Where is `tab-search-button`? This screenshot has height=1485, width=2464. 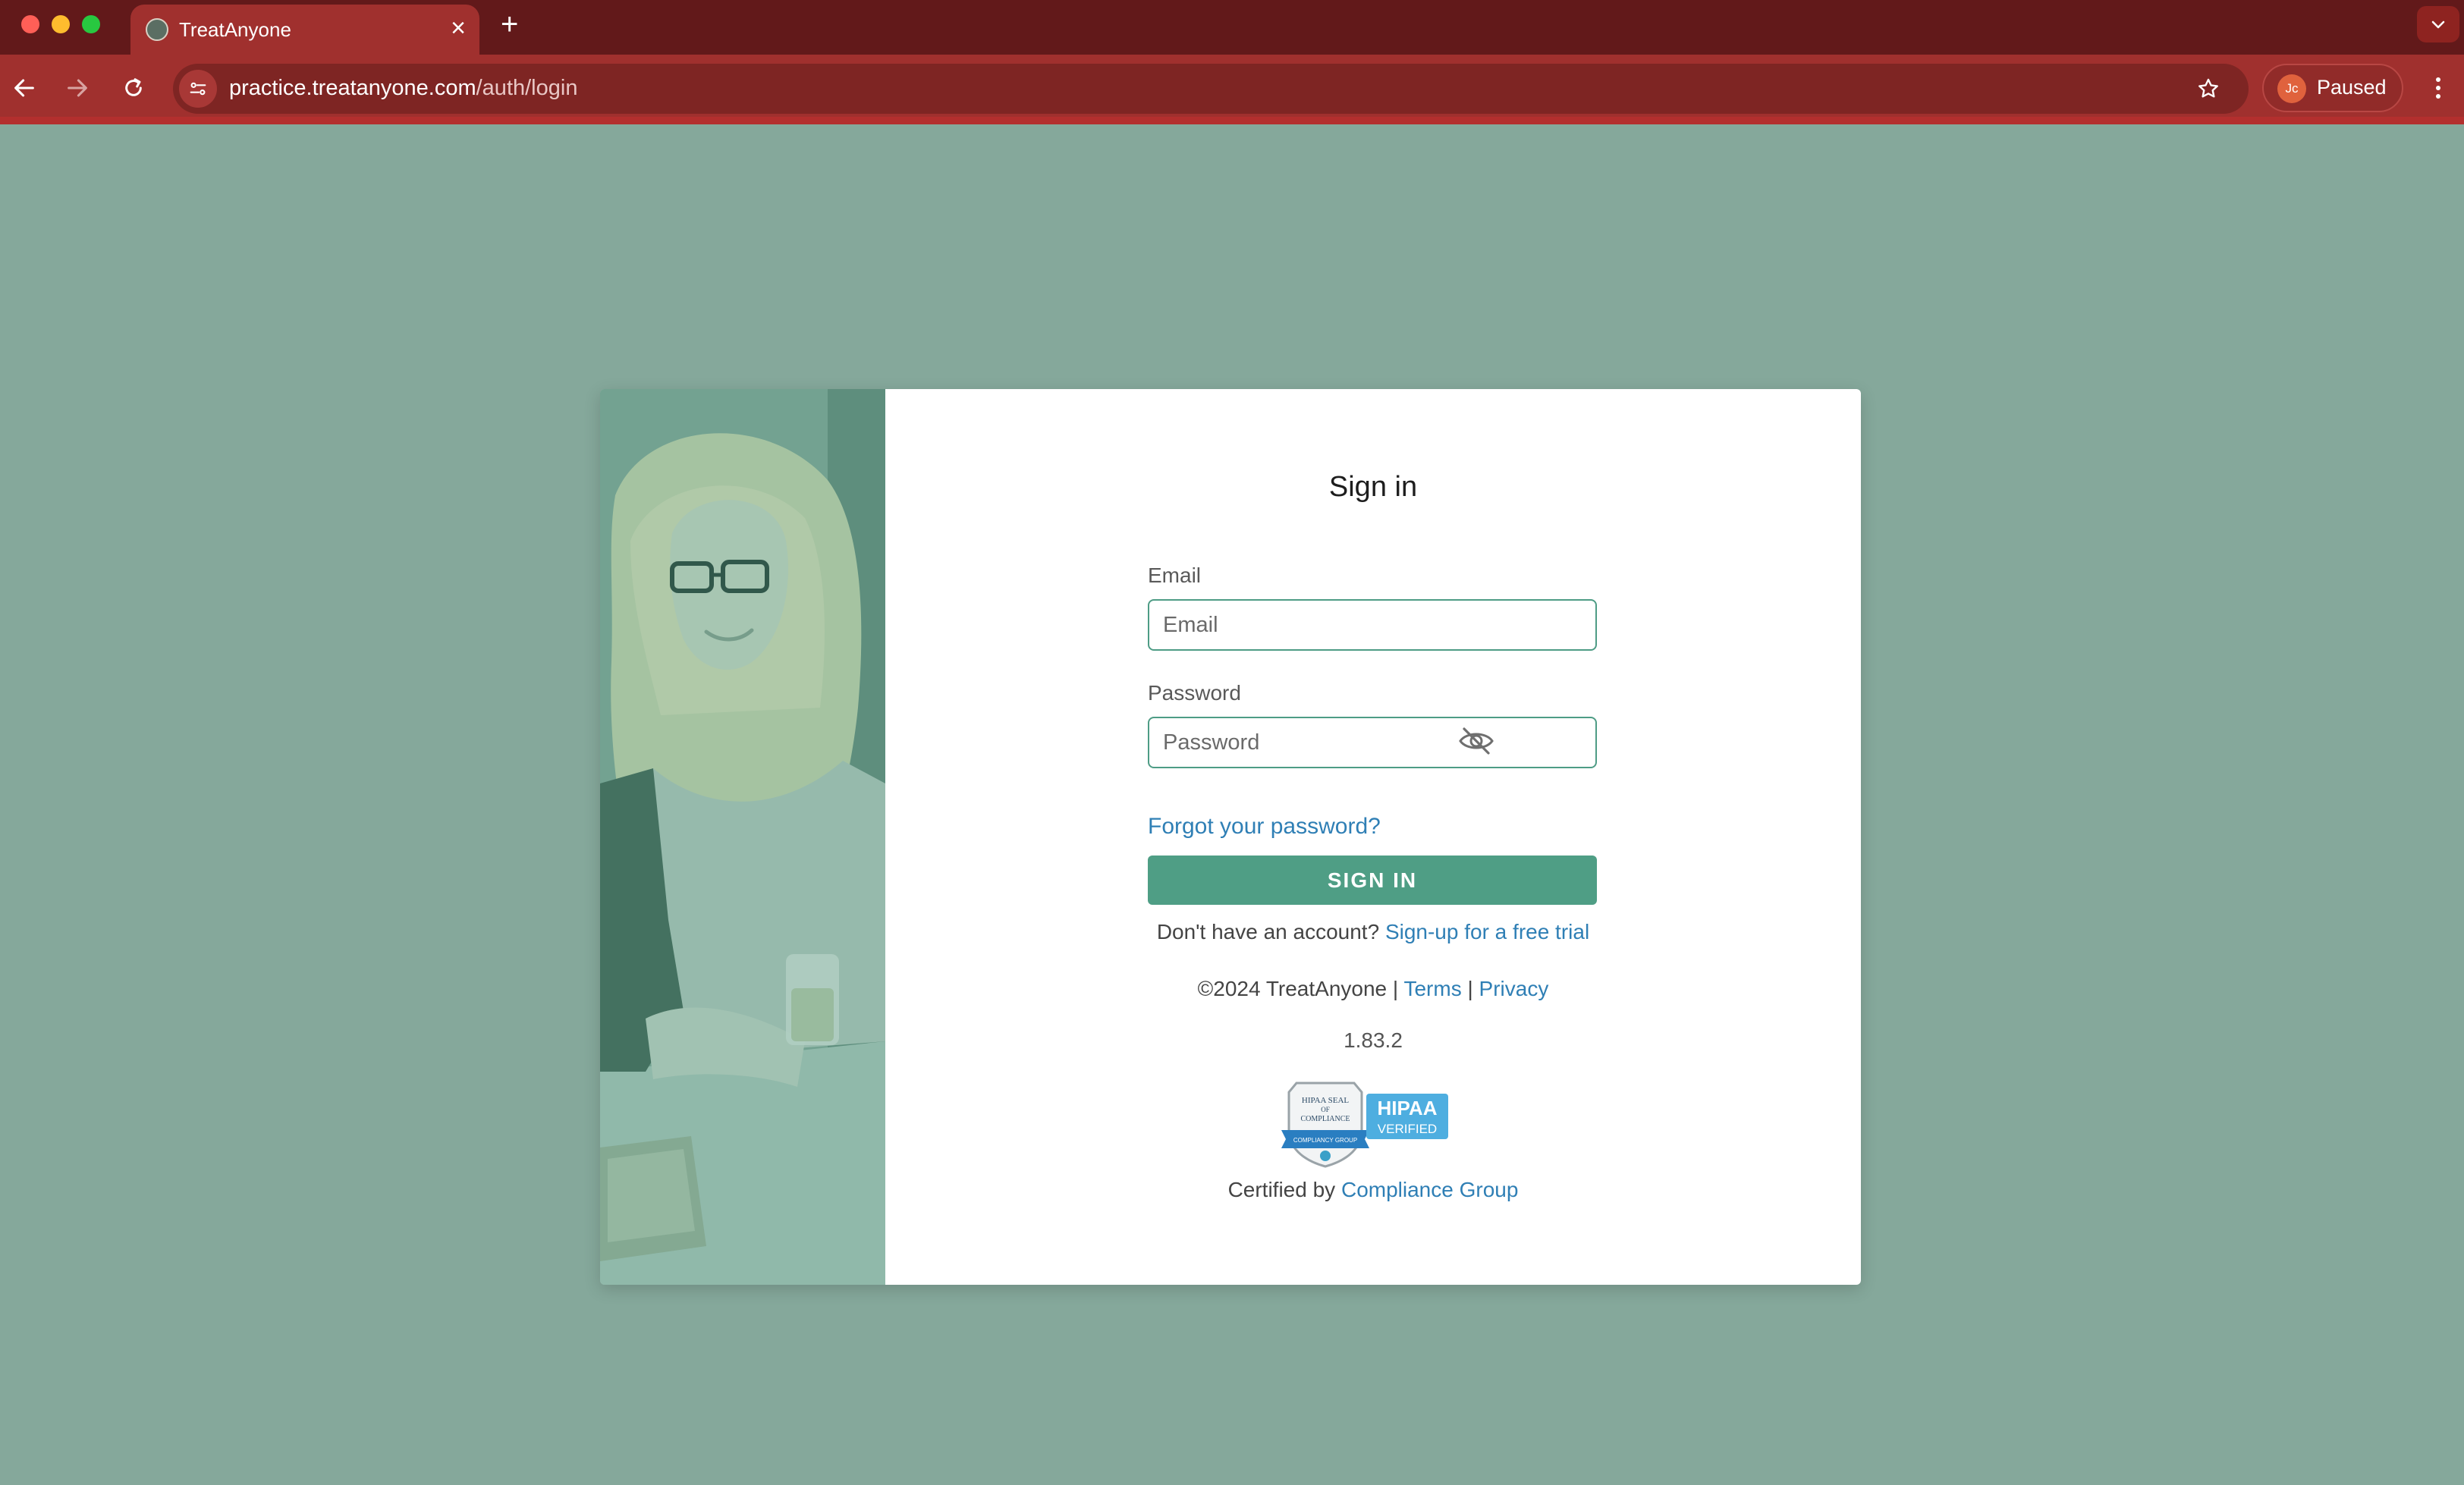
tab-search-button is located at coordinates (2438, 24).